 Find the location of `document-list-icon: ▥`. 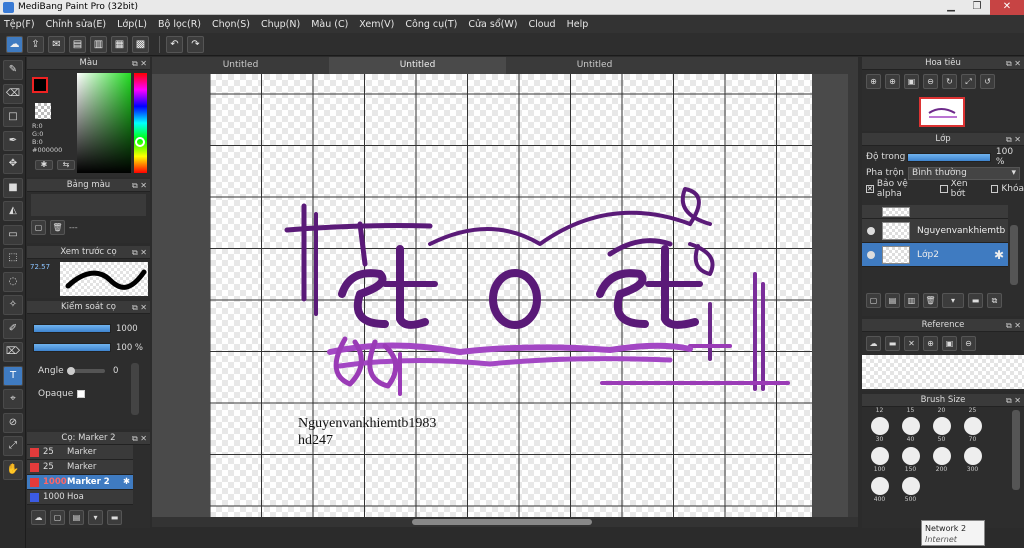

document-list-icon: ▥ is located at coordinates (98, 44).